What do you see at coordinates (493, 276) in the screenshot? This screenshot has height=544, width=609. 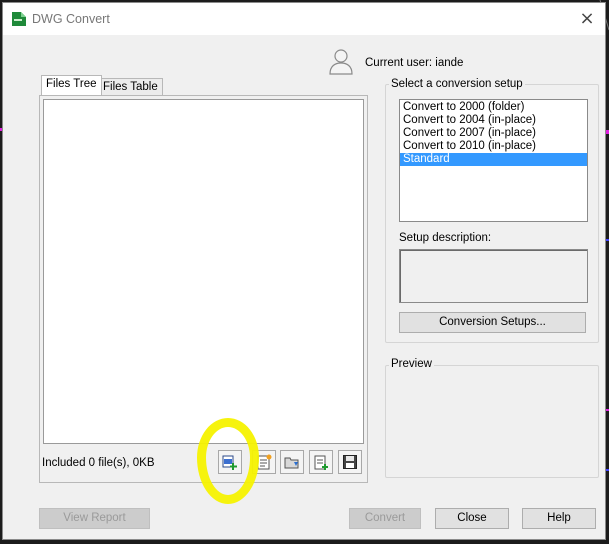 I see `setup-description-box` at bounding box center [493, 276].